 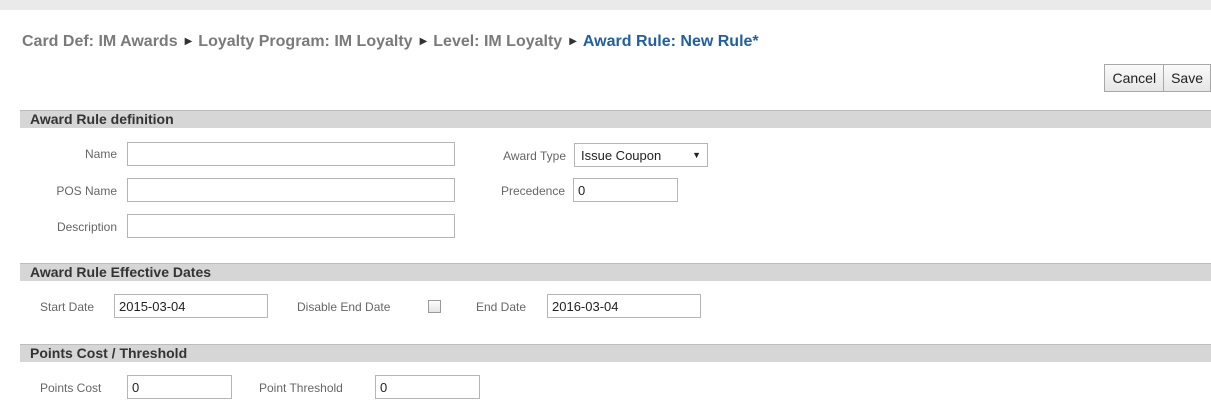 What do you see at coordinates (291, 154) in the screenshot?
I see `name-field` at bounding box center [291, 154].